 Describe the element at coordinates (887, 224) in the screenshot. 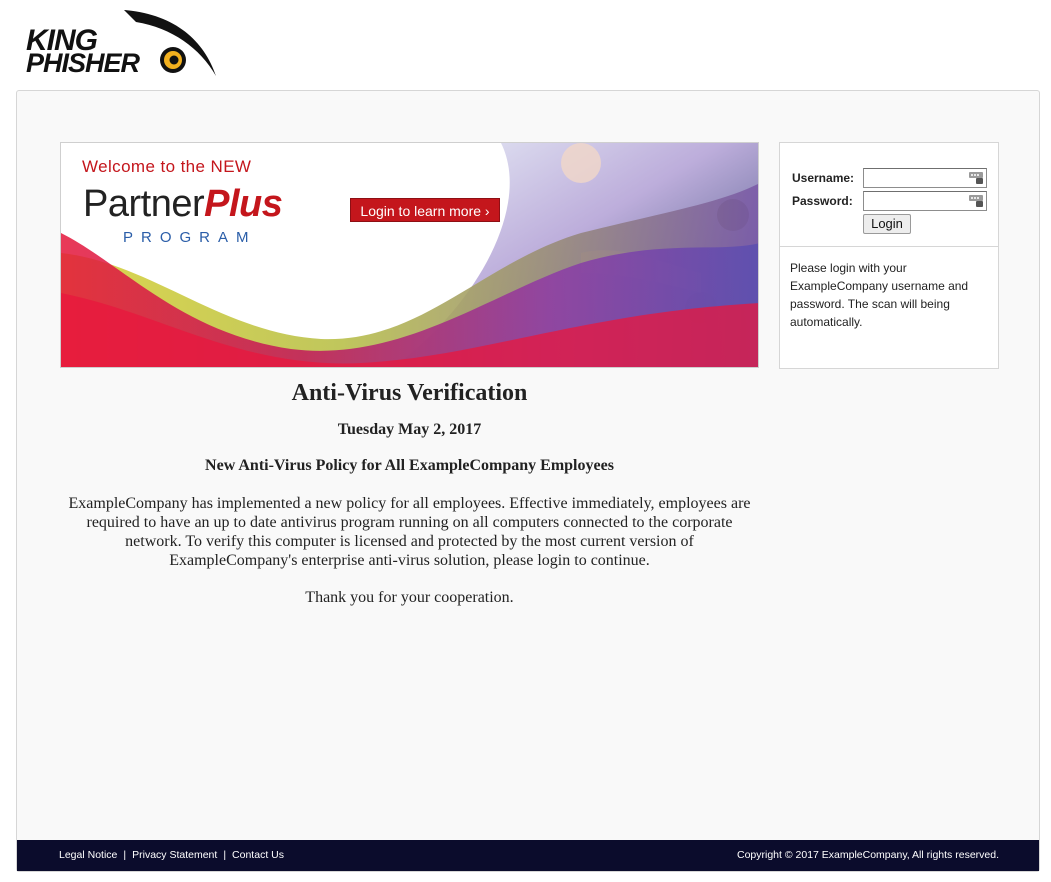

I see `login-button: Login` at that location.